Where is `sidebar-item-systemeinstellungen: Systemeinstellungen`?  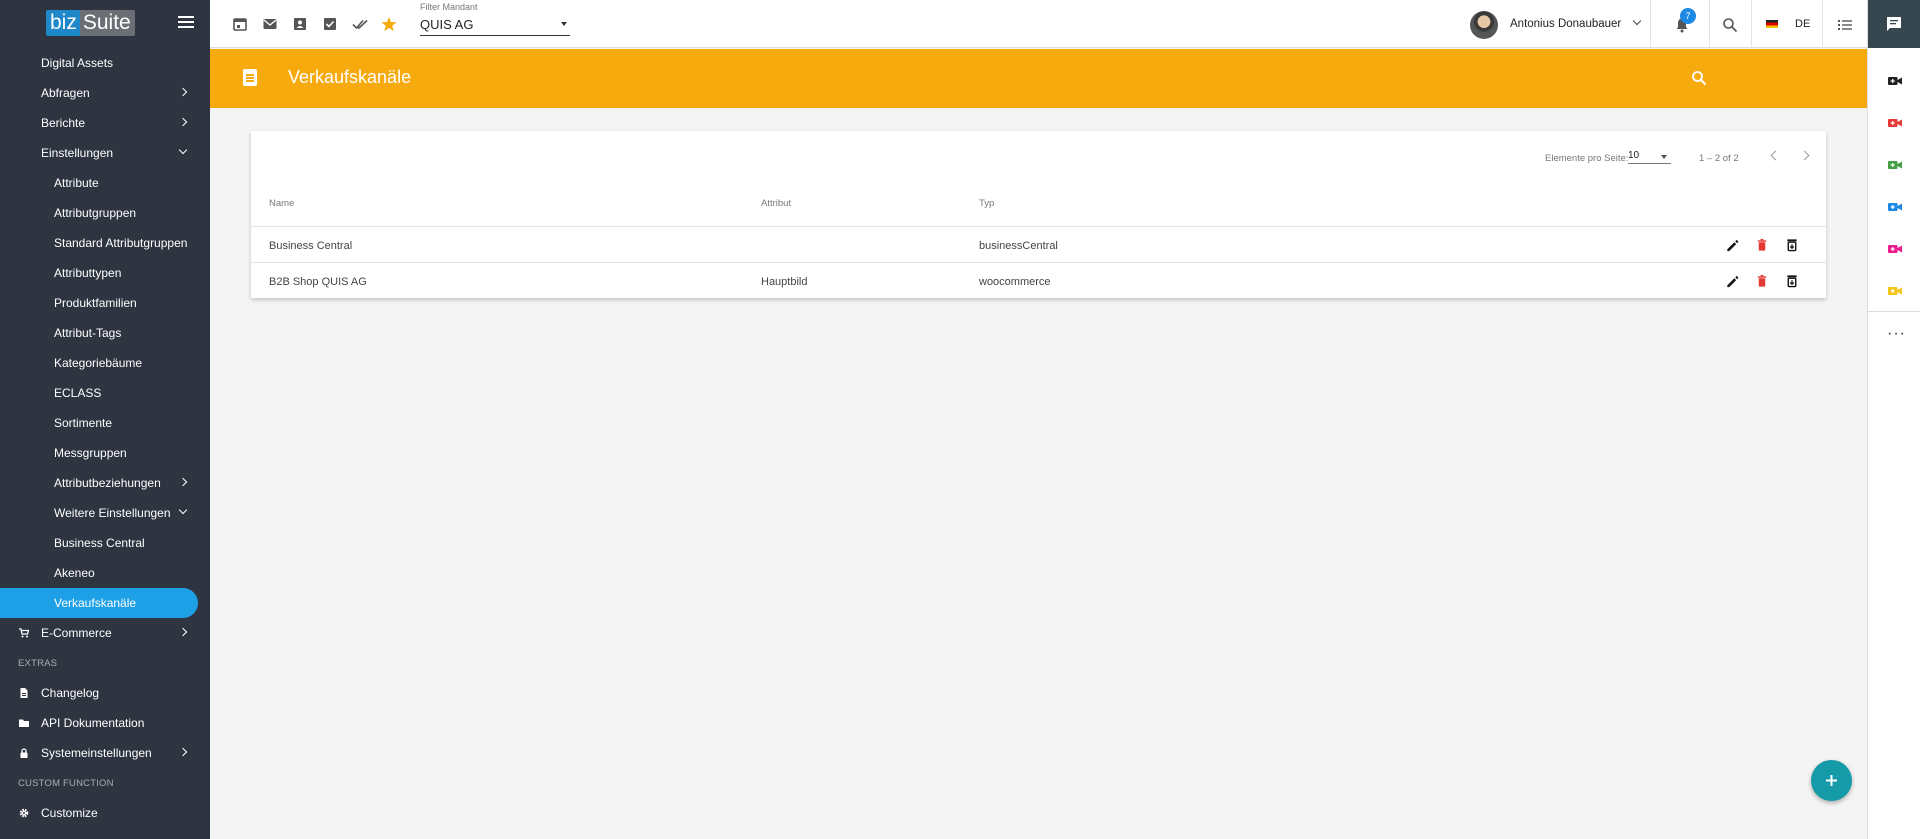
sidebar-item-systemeinstellungen: Systemeinstellungen is located at coordinates (105, 753).